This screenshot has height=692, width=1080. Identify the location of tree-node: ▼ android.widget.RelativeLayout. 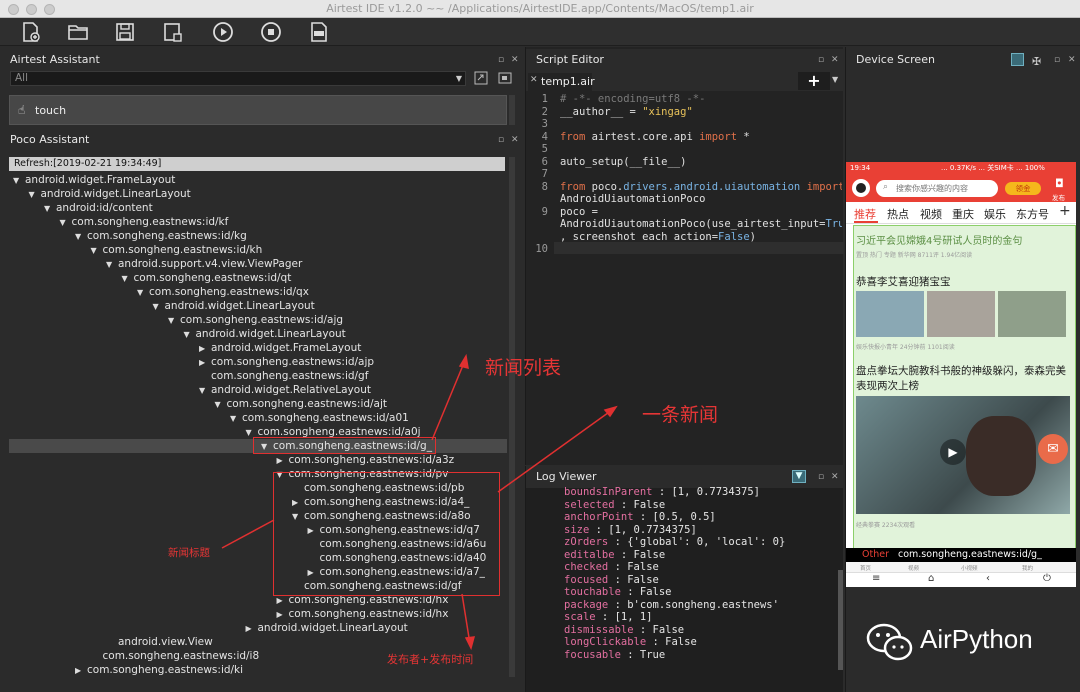
(285, 390).